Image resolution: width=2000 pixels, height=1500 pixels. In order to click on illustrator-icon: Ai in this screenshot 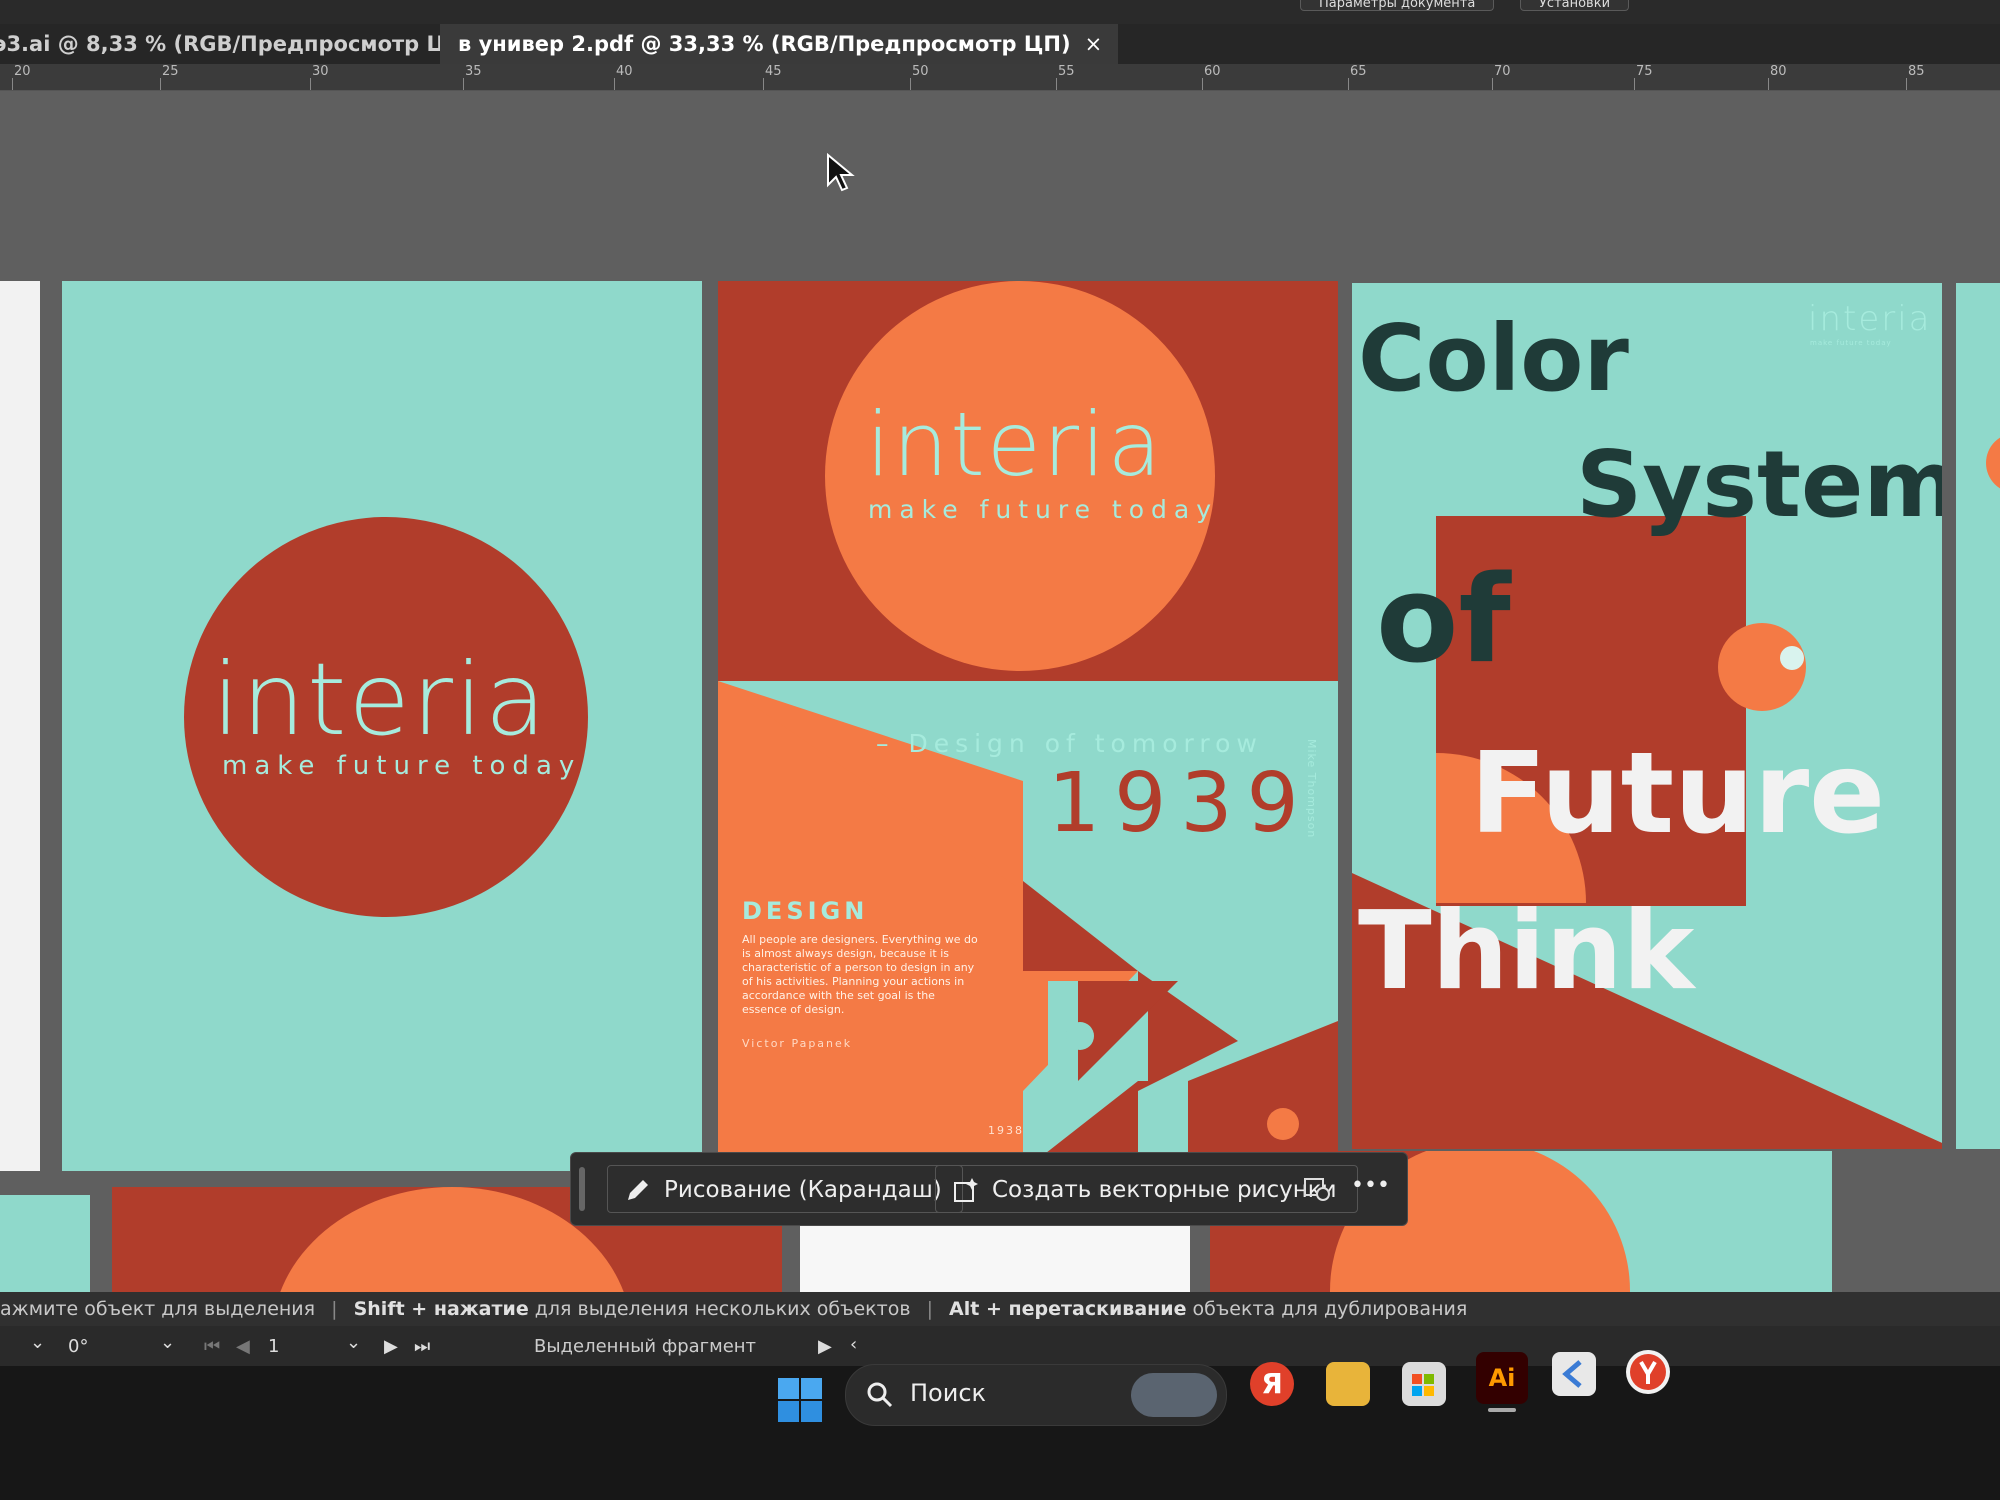, I will do `click(1502, 1378)`.